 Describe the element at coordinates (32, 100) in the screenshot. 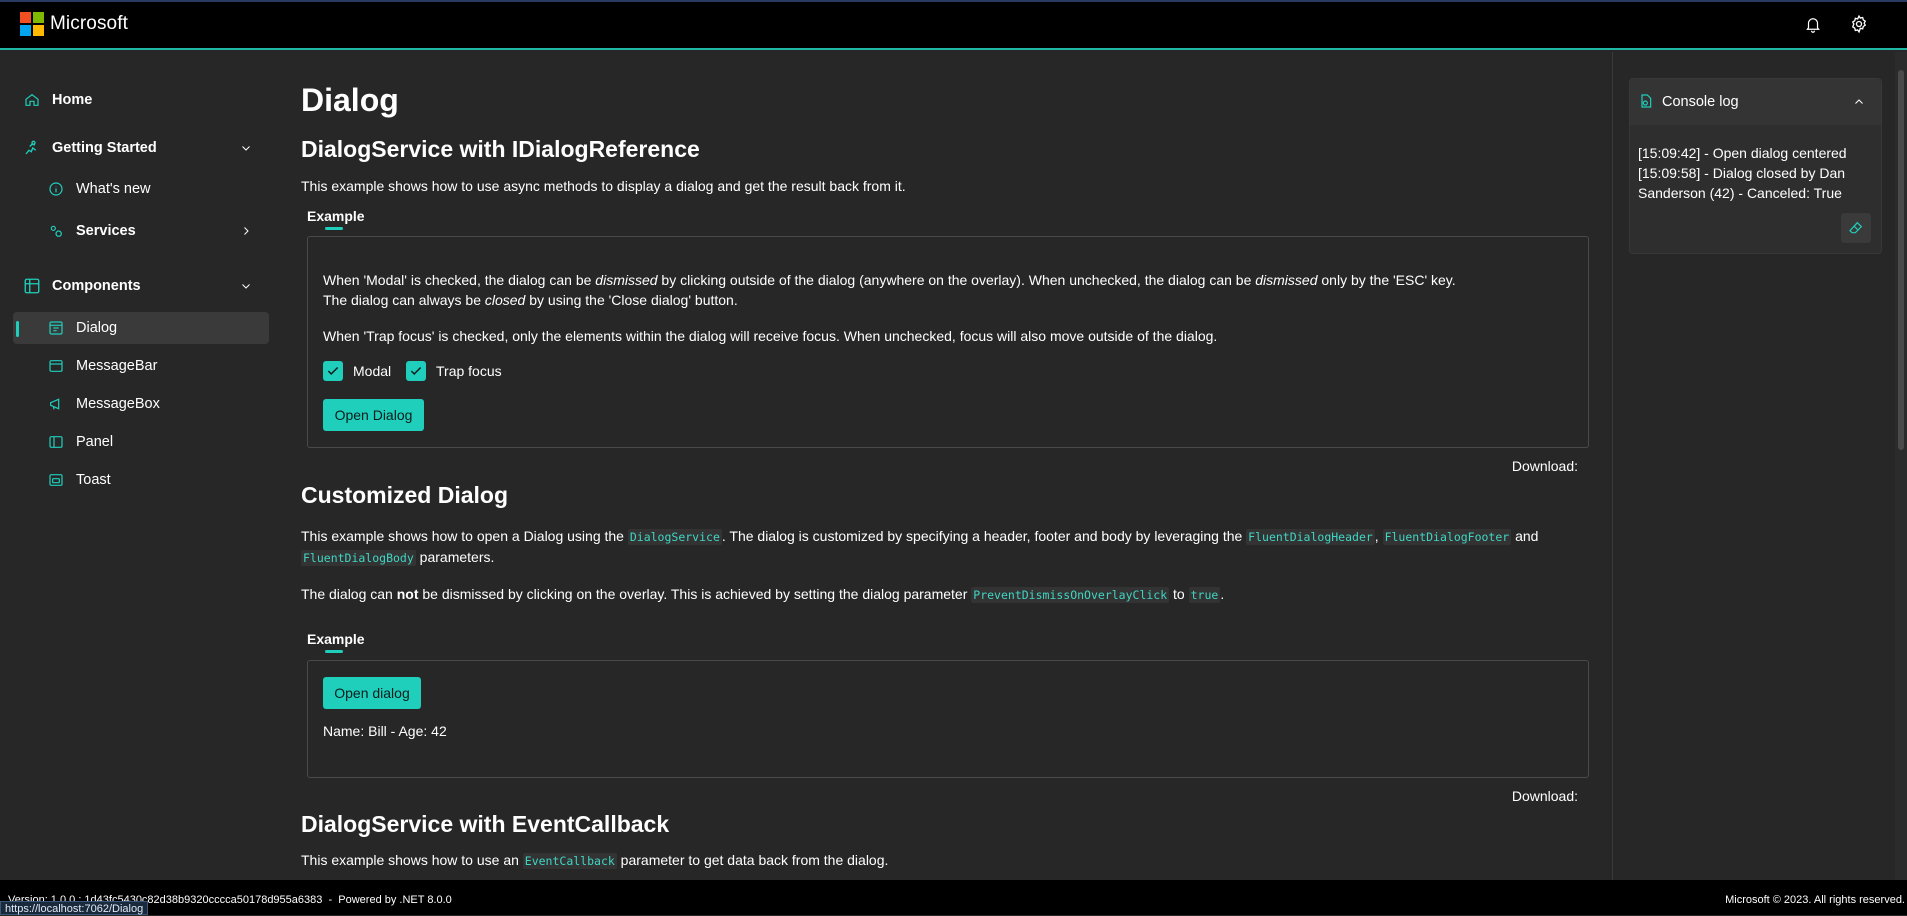

I see `home-icon` at that location.